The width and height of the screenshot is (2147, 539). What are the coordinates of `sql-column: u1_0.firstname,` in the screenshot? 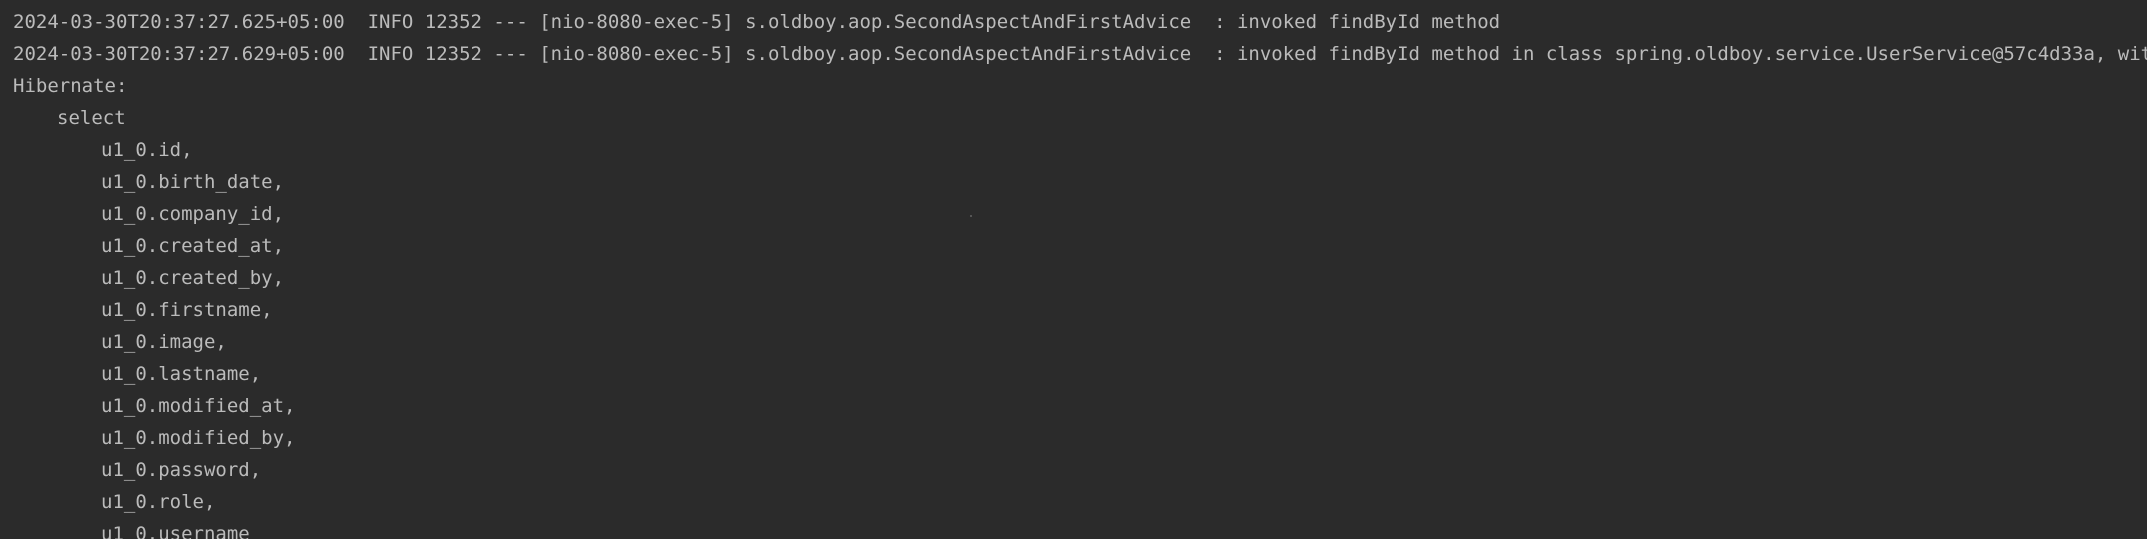 It's located at (187, 310).